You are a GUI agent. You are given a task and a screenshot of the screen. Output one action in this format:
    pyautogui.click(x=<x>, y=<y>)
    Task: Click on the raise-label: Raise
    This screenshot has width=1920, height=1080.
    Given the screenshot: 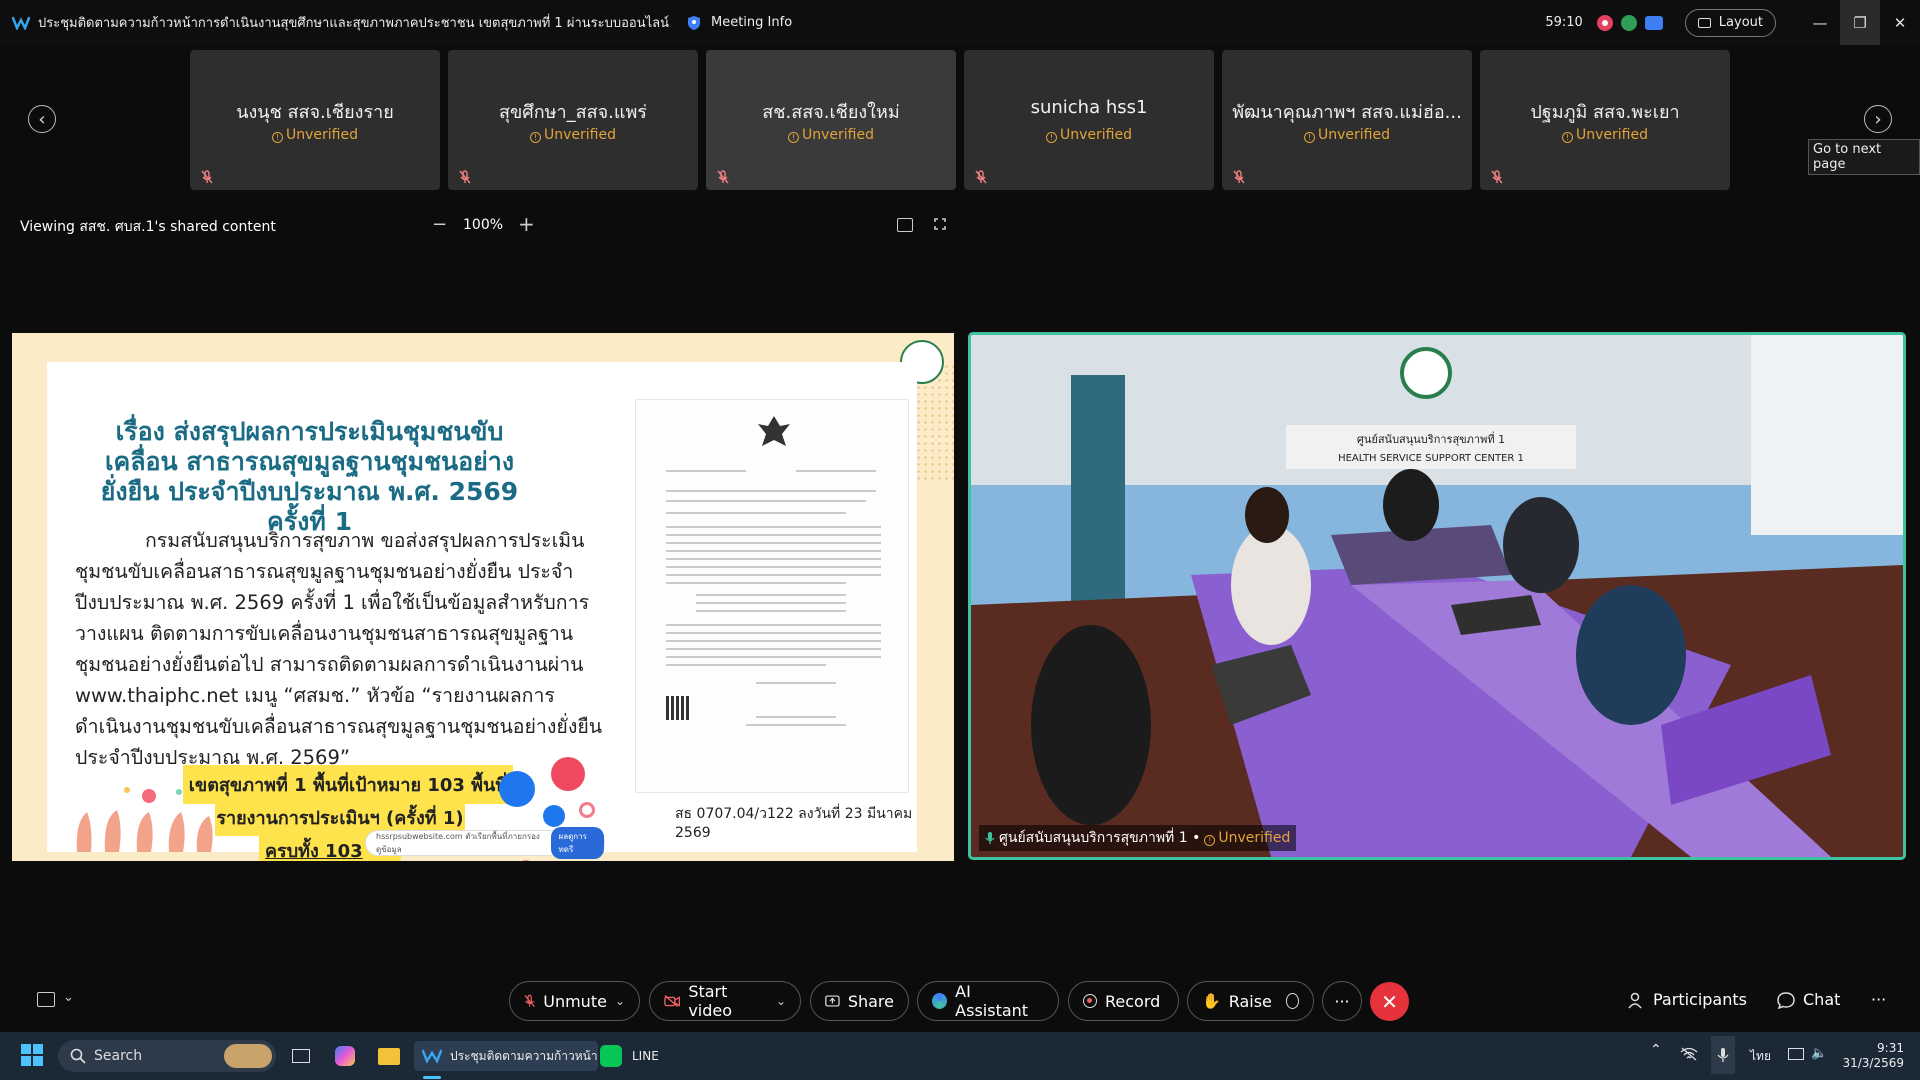 What is the action you would take?
    pyautogui.click(x=1250, y=1001)
    